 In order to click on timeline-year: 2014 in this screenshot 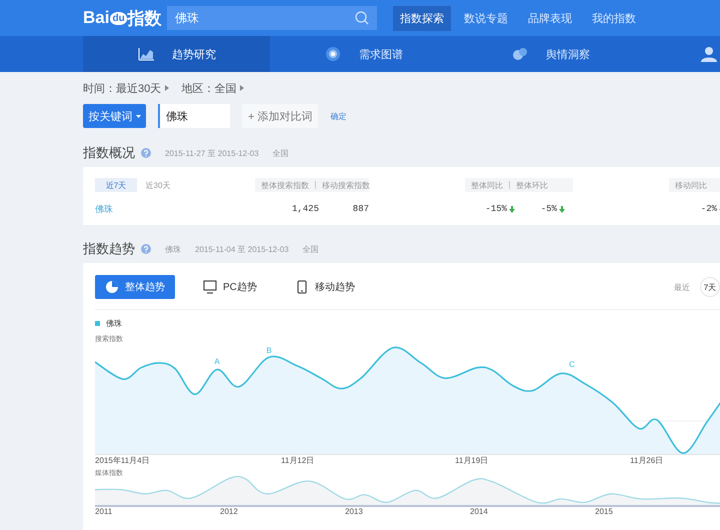, I will do `click(479, 511)`.